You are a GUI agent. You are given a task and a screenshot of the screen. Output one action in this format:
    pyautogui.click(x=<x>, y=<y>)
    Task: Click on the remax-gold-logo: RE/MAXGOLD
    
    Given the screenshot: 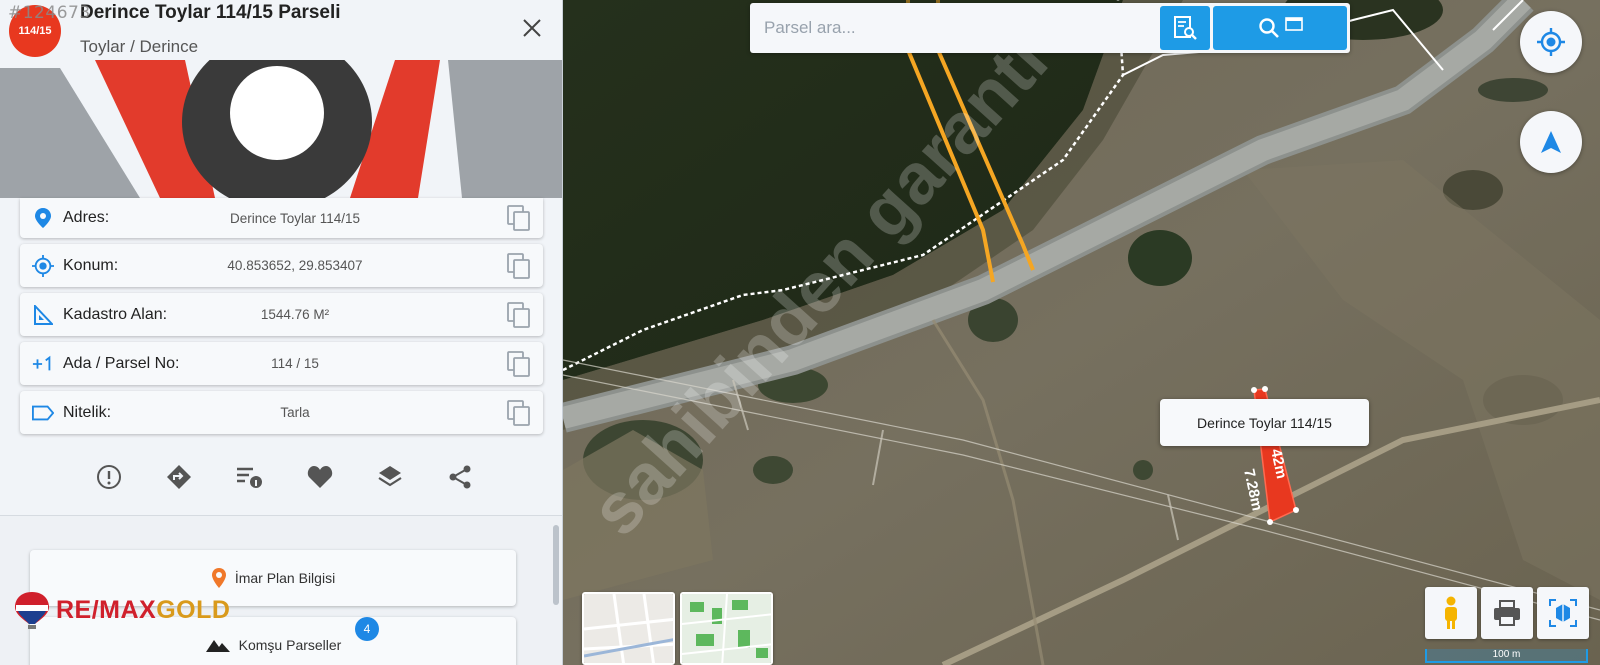 What is the action you would take?
    pyautogui.click(x=122, y=610)
    